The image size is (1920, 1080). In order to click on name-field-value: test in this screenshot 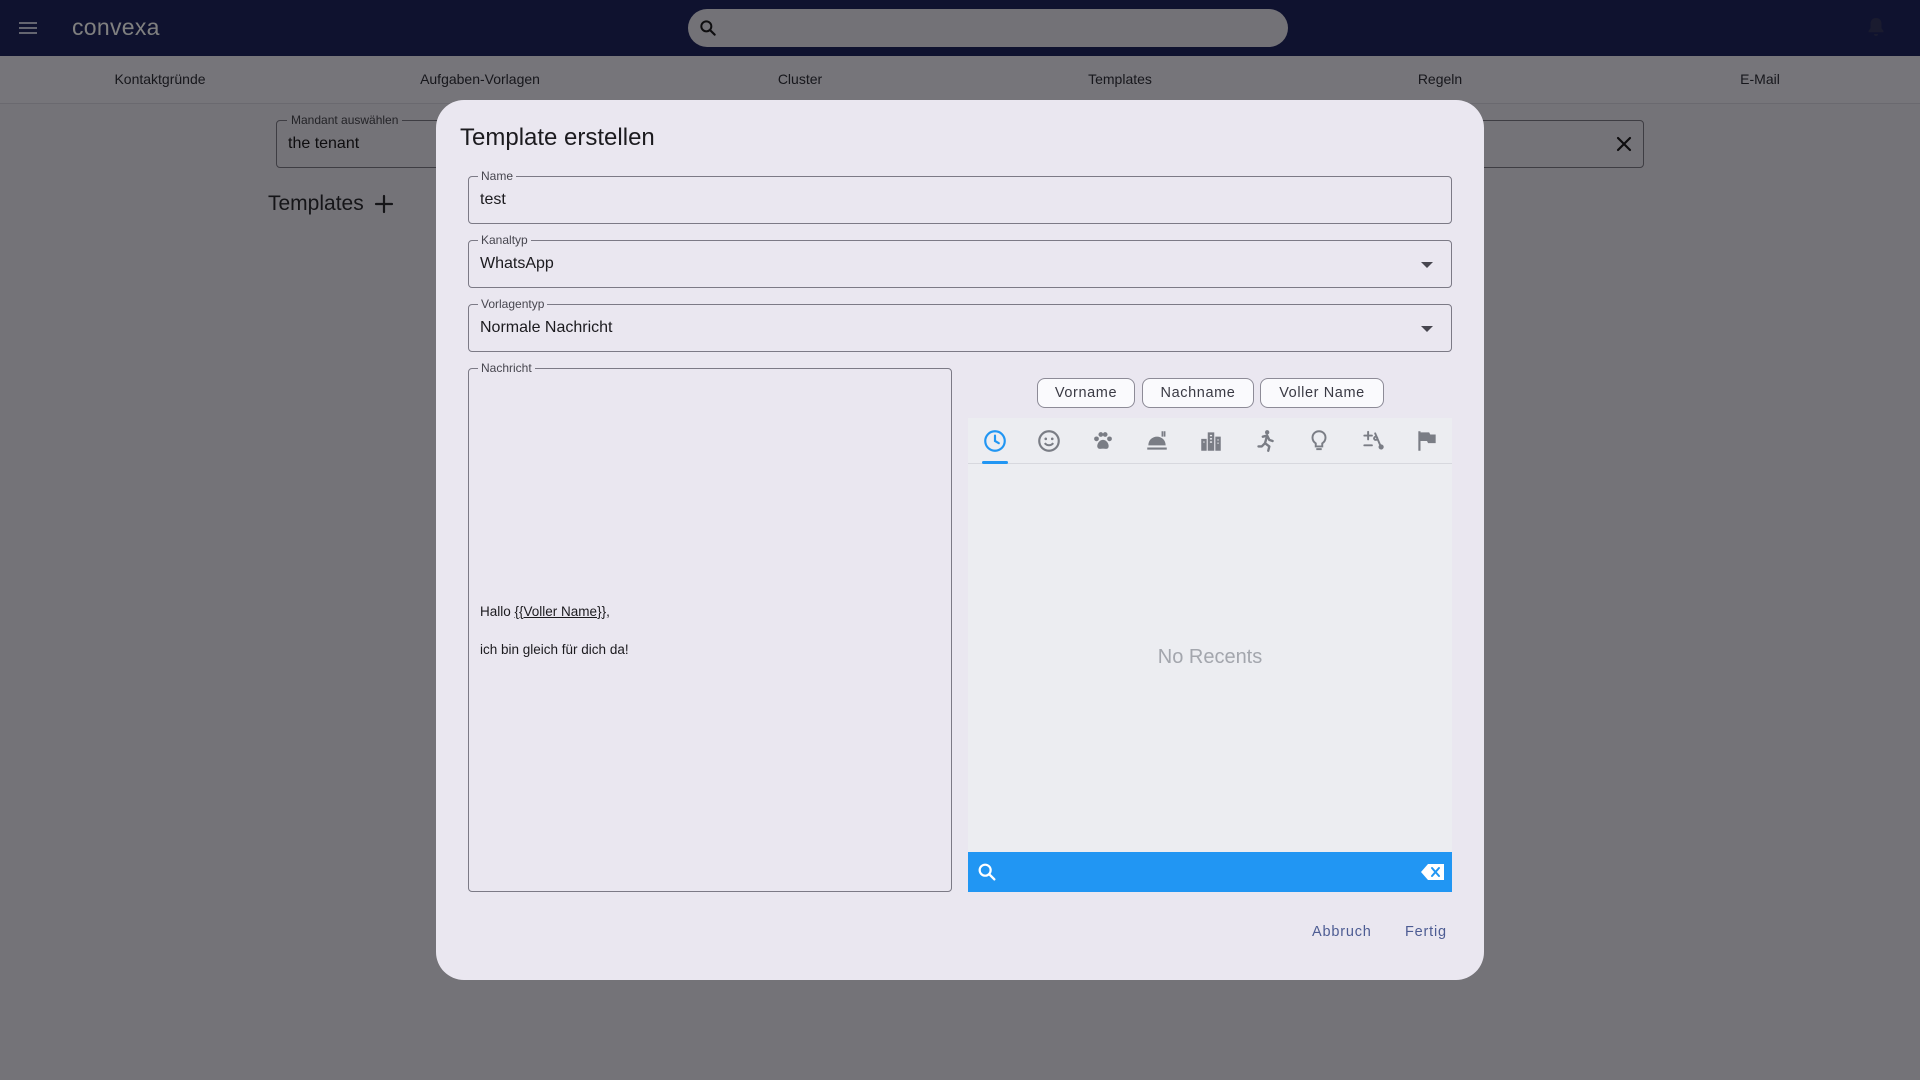, I will do `click(493, 199)`.